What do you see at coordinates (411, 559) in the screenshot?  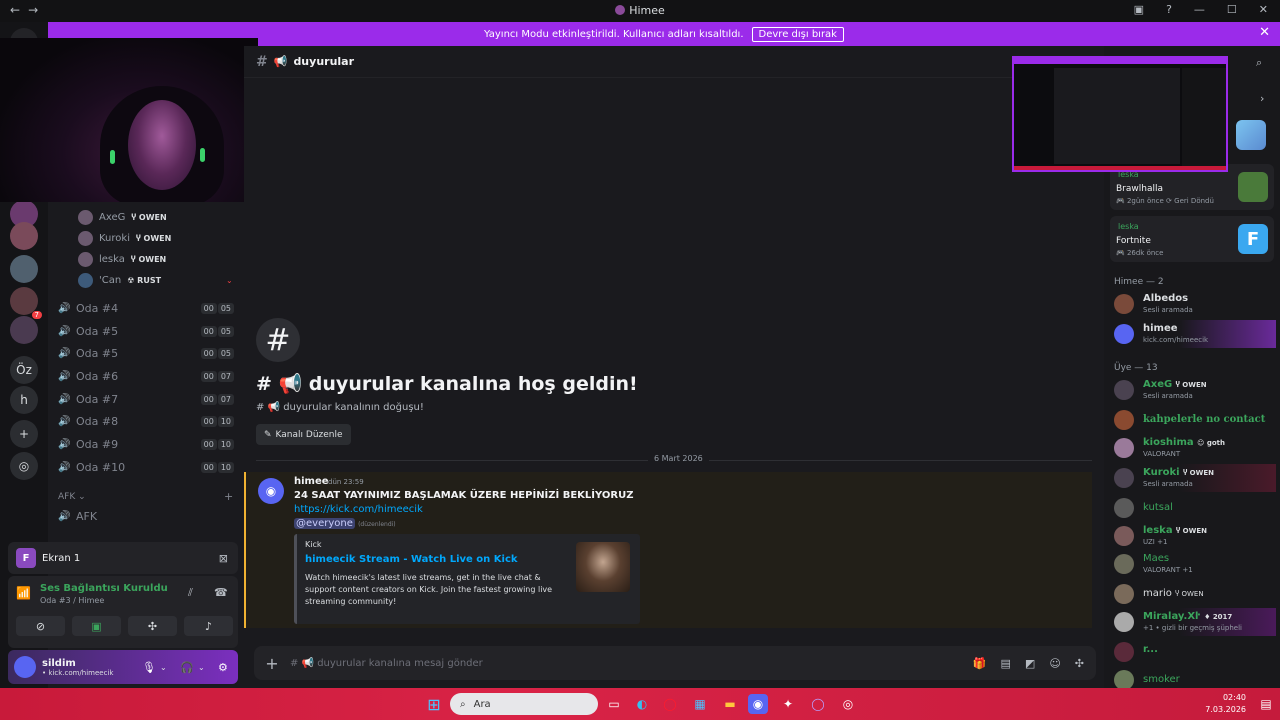 I see `embed-title: himeecik Stream - Watch Live on Kick` at bounding box center [411, 559].